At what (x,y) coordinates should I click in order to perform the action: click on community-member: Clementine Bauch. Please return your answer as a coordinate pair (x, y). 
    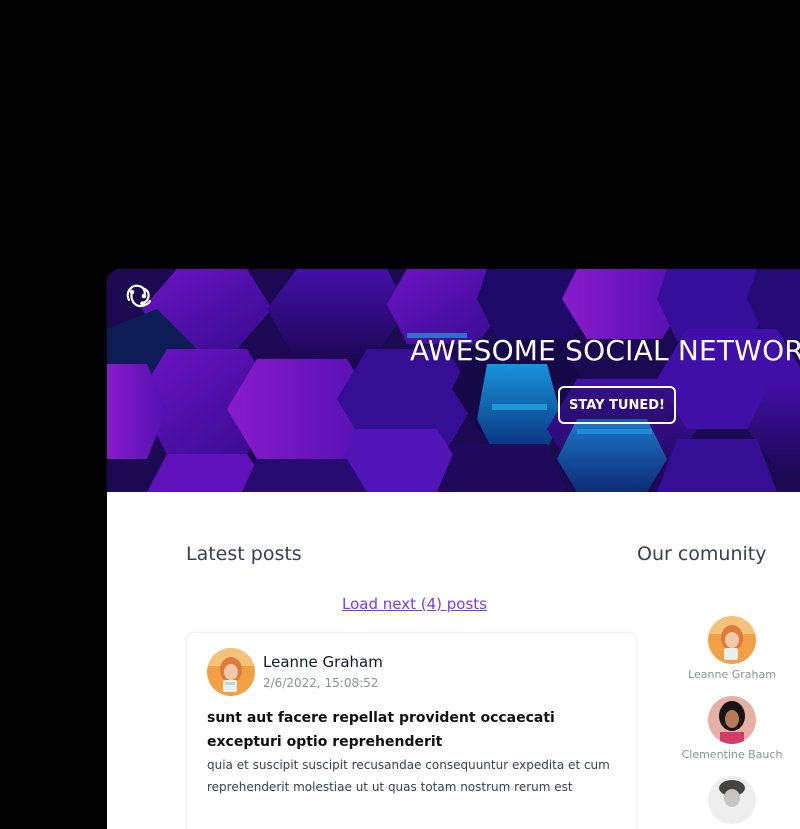
    Looking at the image, I should click on (731, 728).